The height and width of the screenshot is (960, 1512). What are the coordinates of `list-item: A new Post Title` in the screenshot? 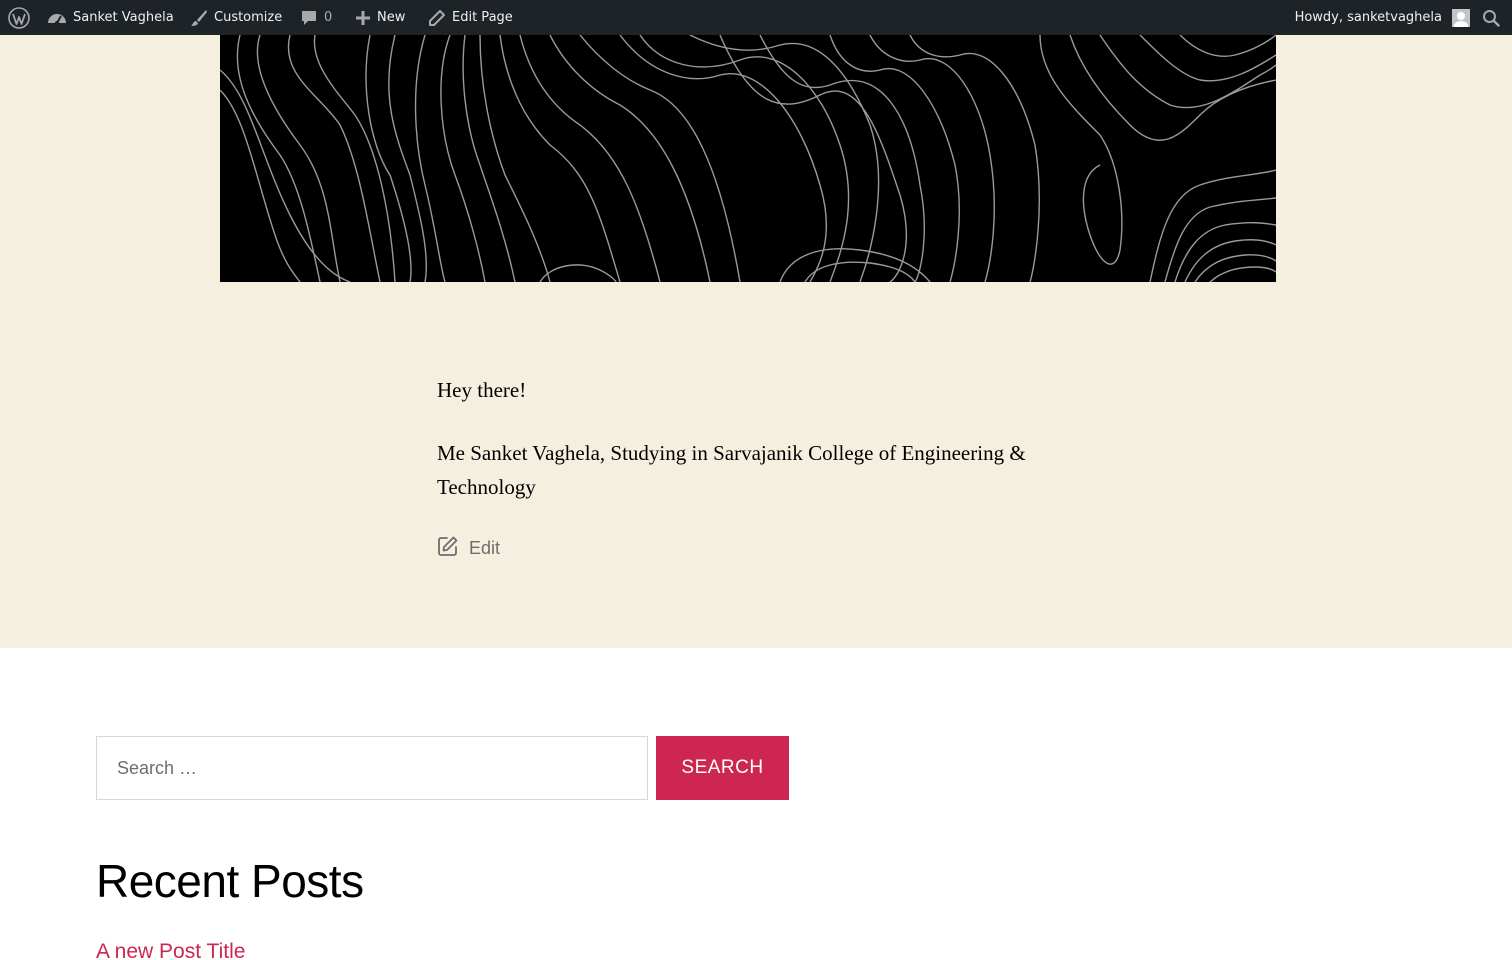 It's located at (170, 950).